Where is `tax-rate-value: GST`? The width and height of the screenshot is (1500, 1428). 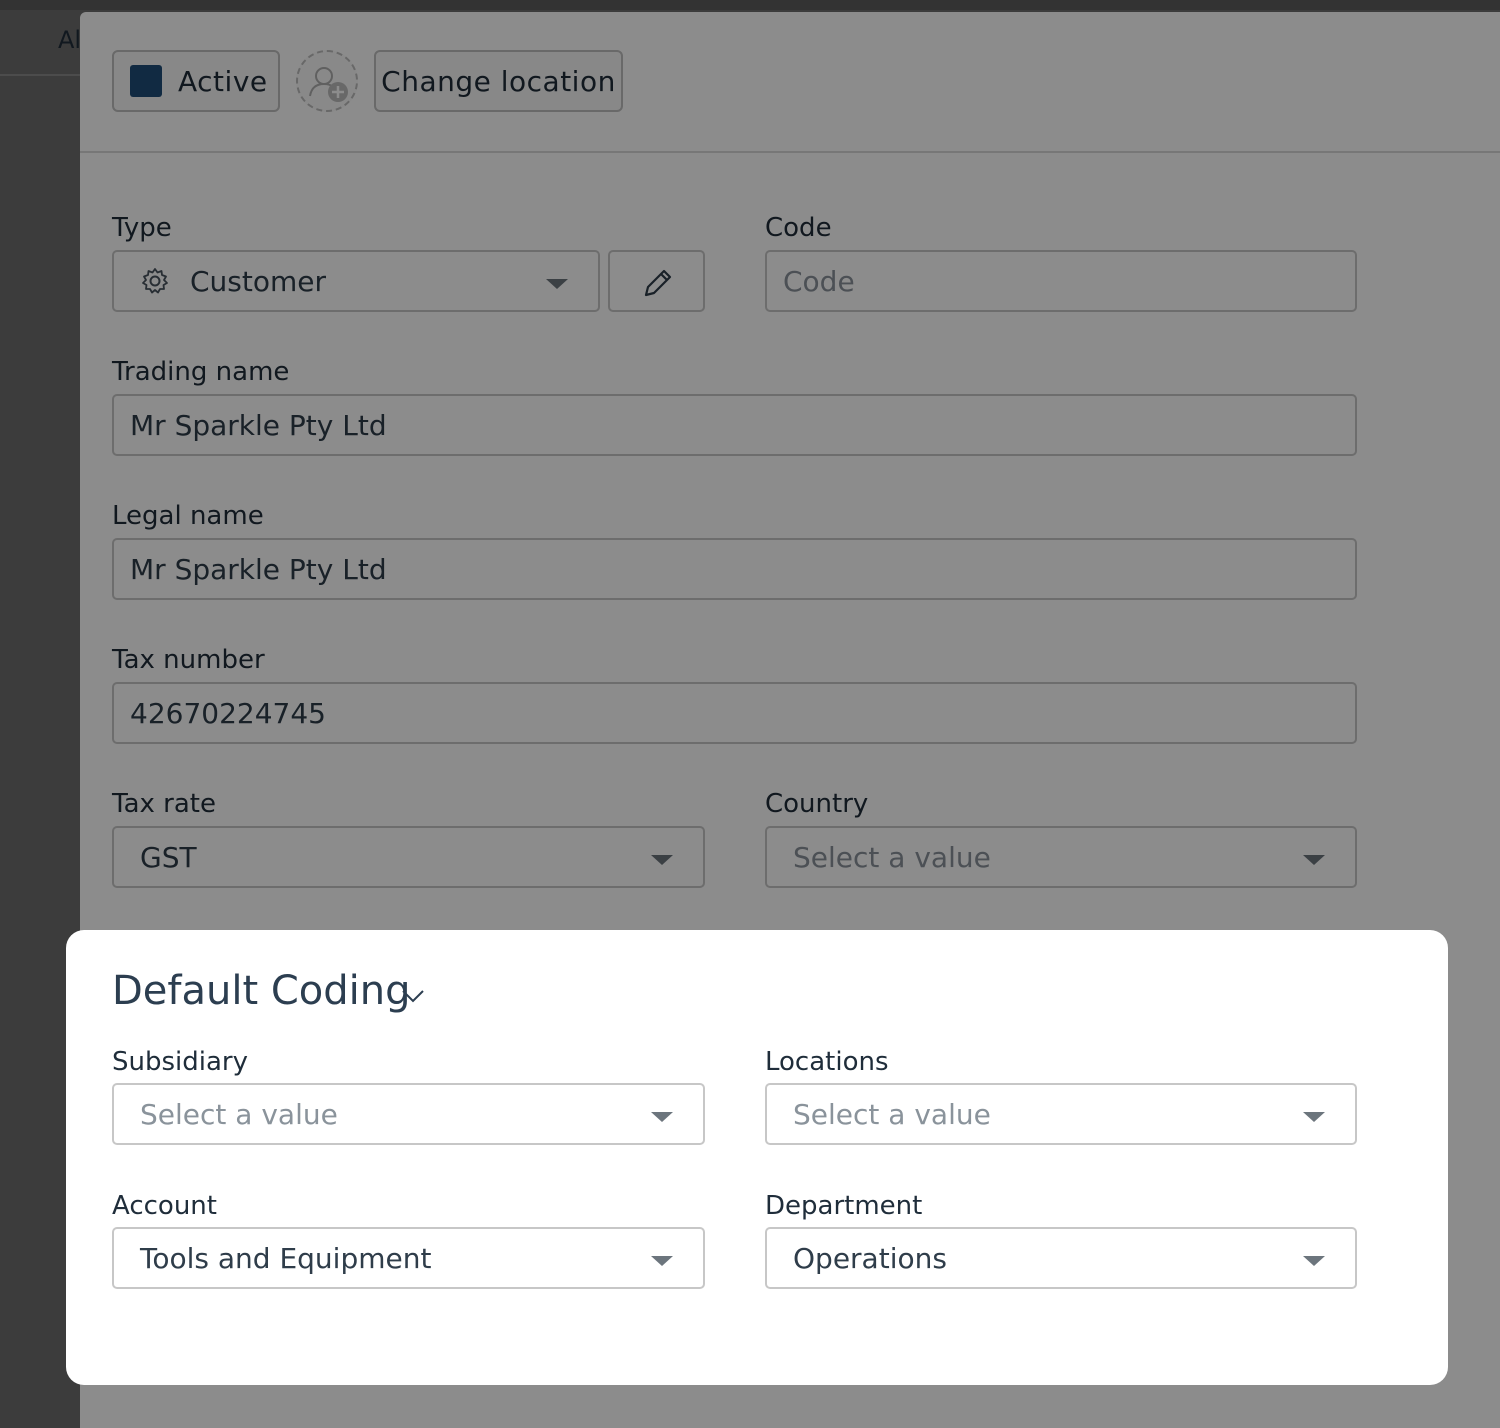 tax-rate-value: GST is located at coordinates (168, 857).